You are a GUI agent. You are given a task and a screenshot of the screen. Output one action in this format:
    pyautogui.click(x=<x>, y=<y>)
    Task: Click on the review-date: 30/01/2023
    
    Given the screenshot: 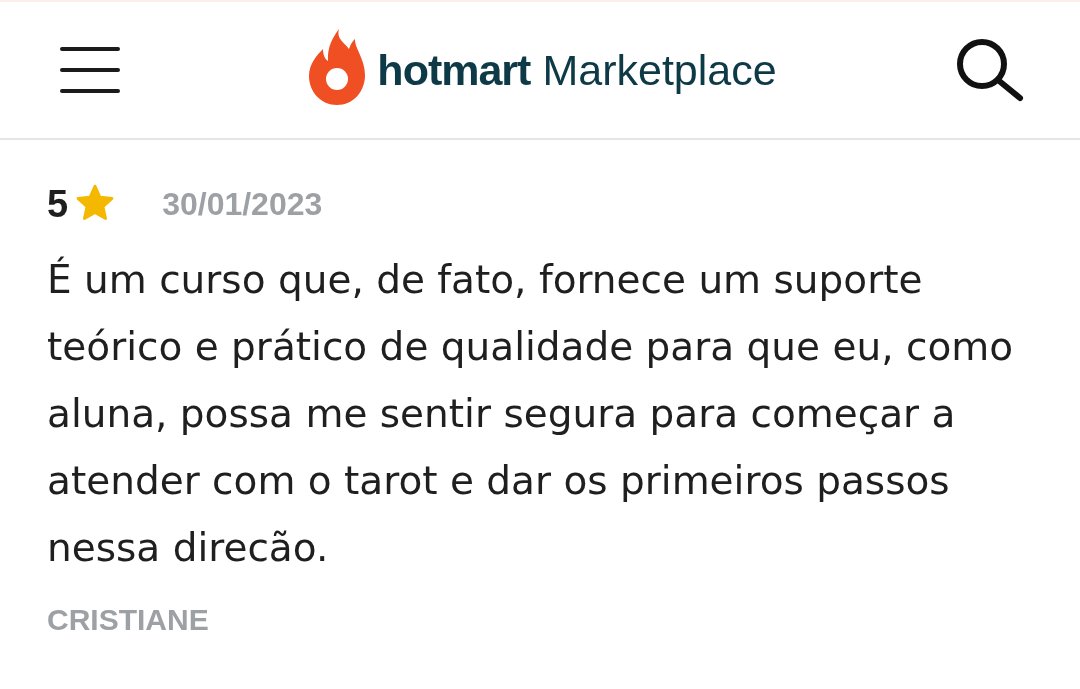 What is the action you would take?
    pyautogui.click(x=242, y=204)
    